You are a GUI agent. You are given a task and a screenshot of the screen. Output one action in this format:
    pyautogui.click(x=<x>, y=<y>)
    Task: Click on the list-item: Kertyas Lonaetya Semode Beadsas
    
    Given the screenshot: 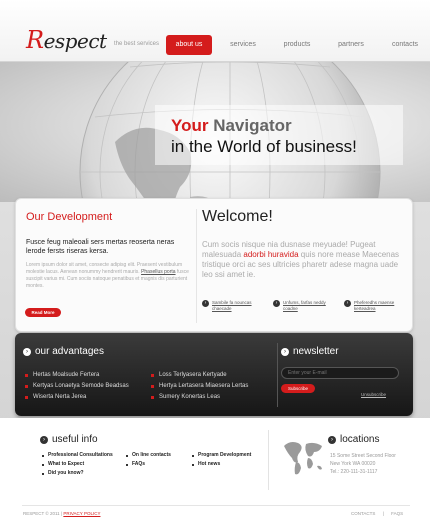 What is the action you would take?
    pyautogui.click(x=77, y=386)
    